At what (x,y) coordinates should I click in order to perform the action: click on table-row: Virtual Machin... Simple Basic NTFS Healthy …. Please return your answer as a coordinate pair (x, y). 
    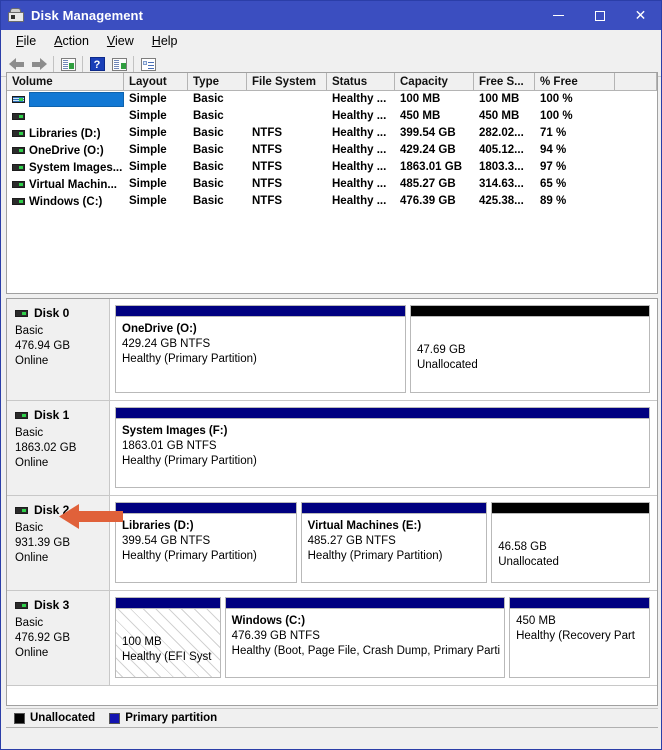
    Looking at the image, I should click on (332, 184).